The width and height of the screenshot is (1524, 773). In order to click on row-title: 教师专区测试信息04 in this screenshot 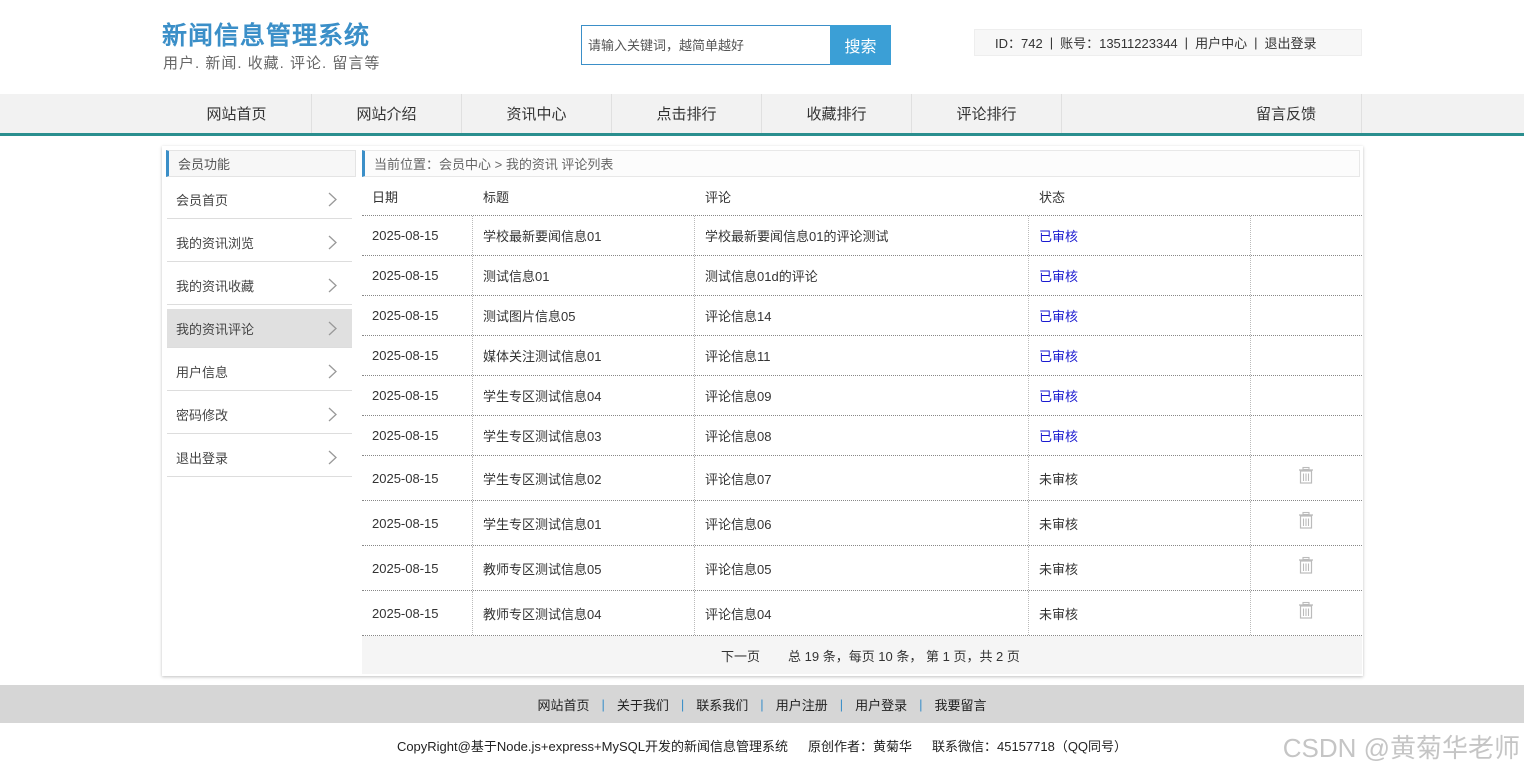, I will do `click(542, 614)`.